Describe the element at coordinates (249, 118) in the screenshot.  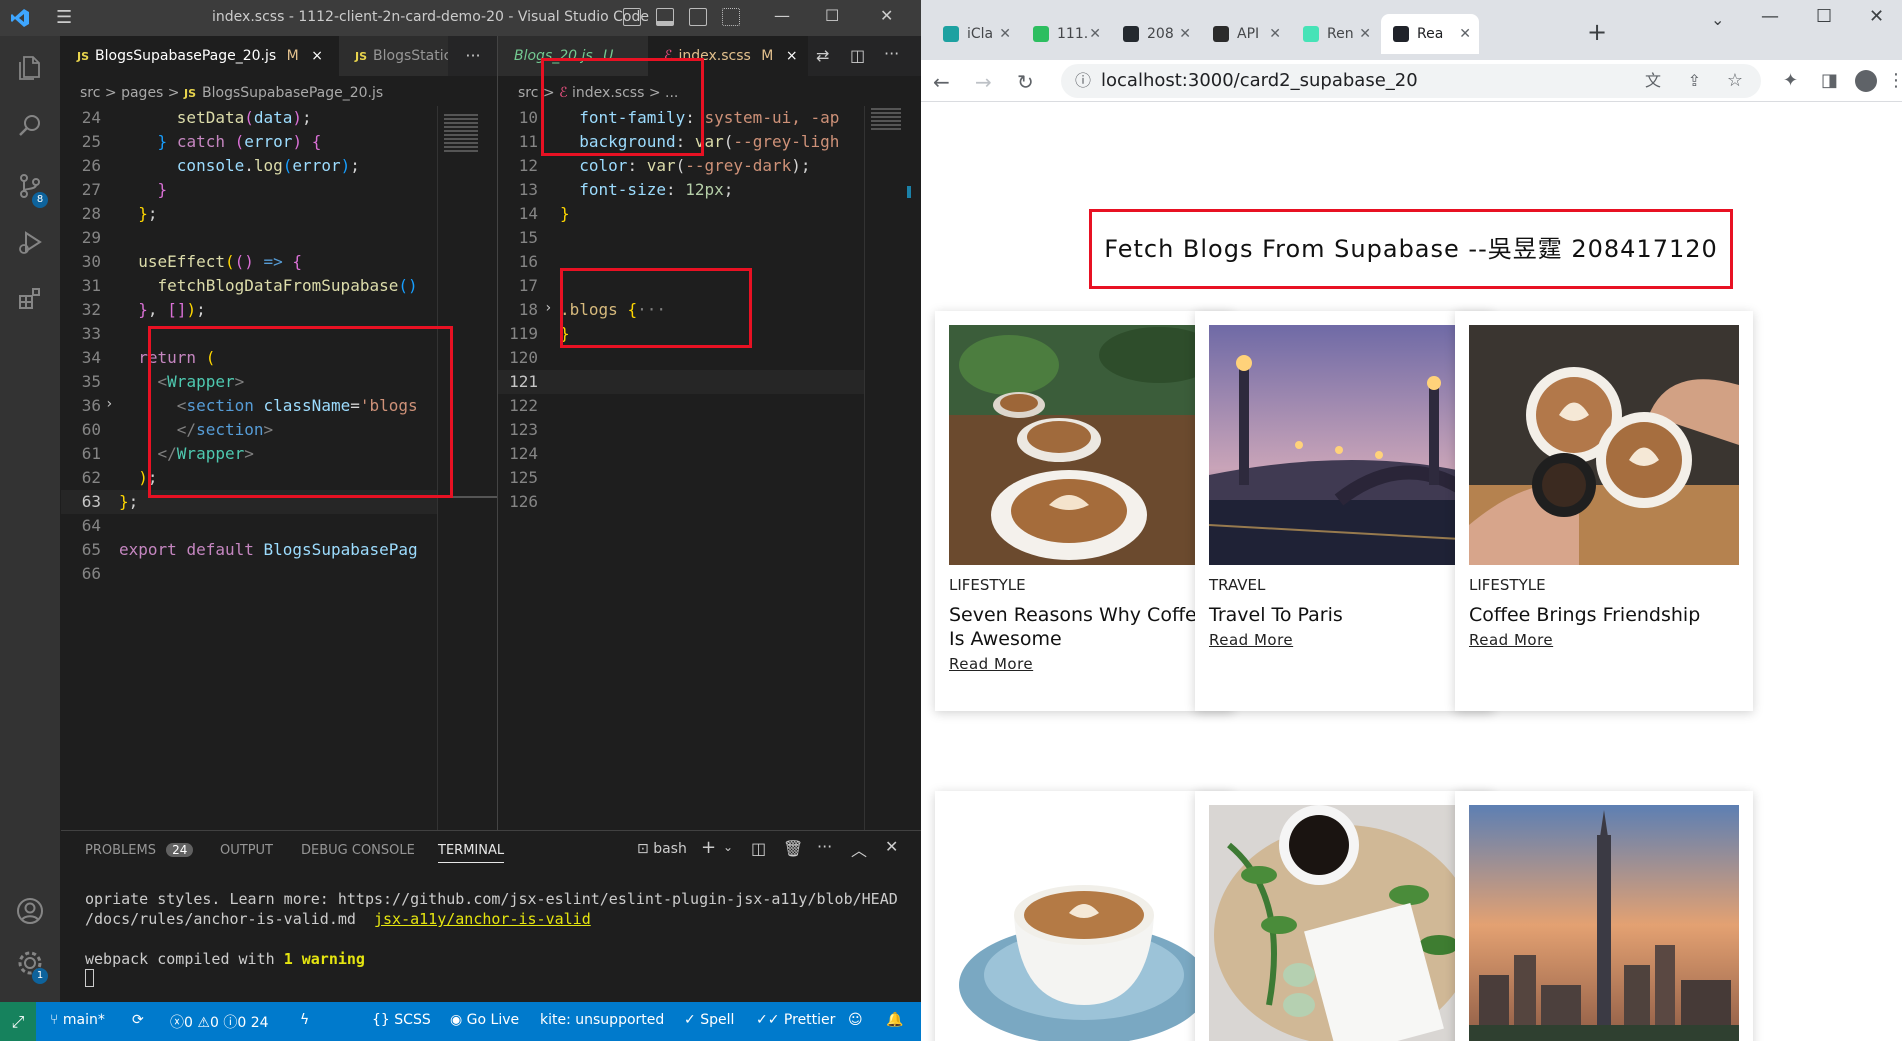
I see `code-line: 24 setData(data);` at that location.